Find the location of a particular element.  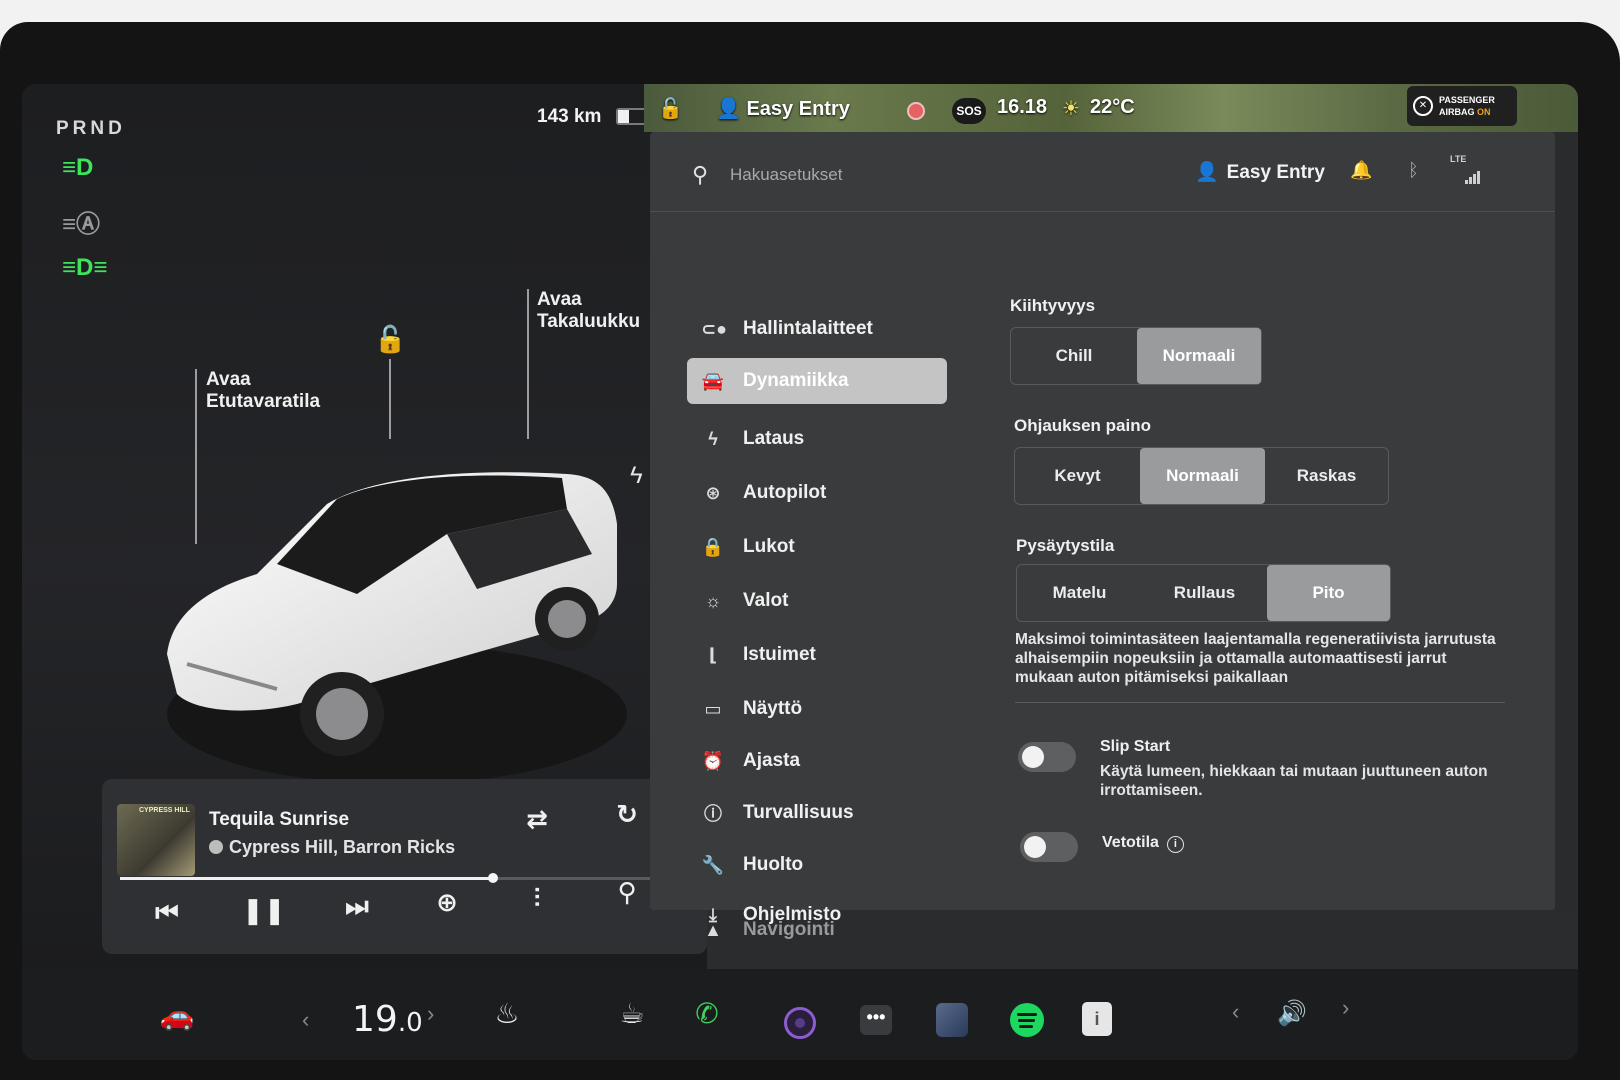

temp-down-chevron-icon: ‹ is located at coordinates (305, 1020).